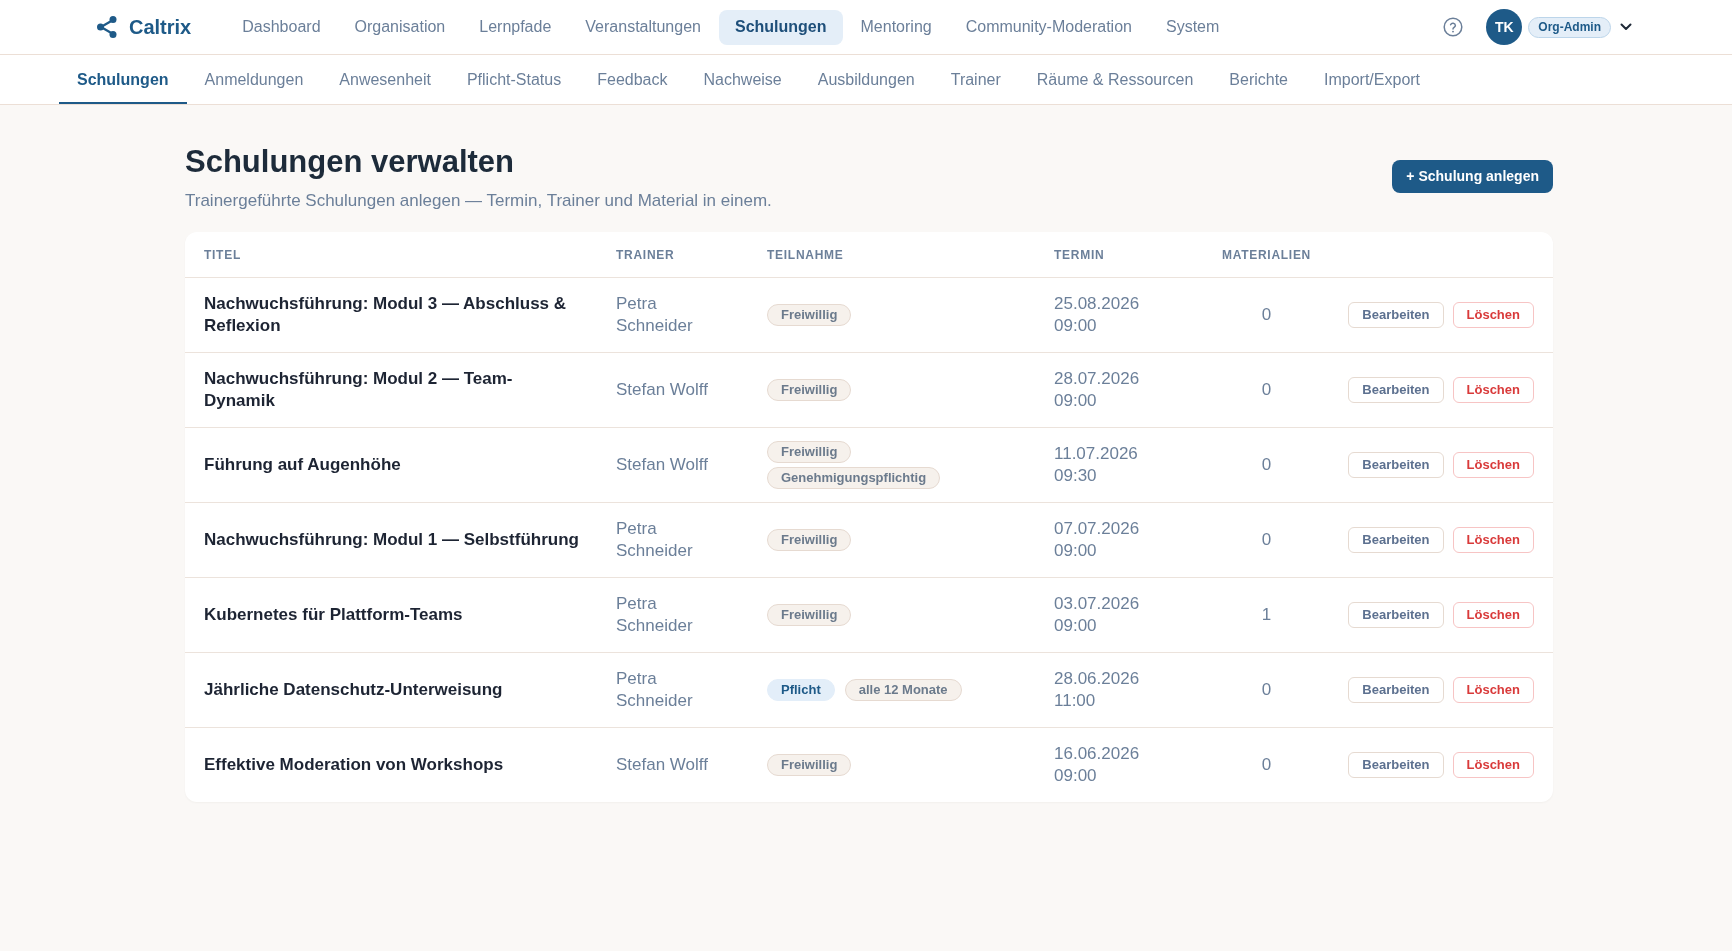 The height and width of the screenshot is (951, 1732). Describe the element at coordinates (1569, 27) in the screenshot. I see `role-badge: Org-Admin` at that location.